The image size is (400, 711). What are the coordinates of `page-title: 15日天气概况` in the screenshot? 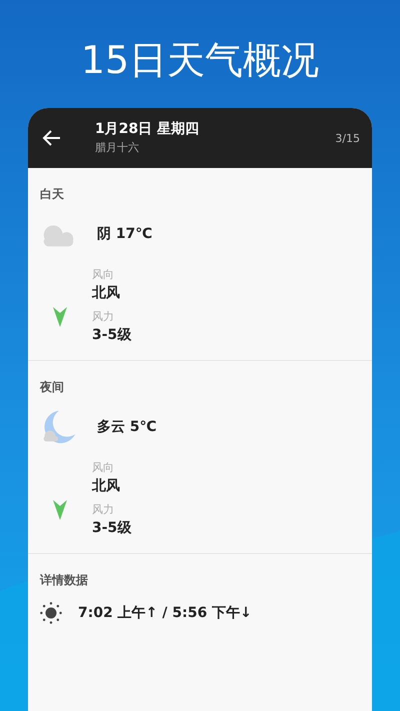 It's located at (200, 60).